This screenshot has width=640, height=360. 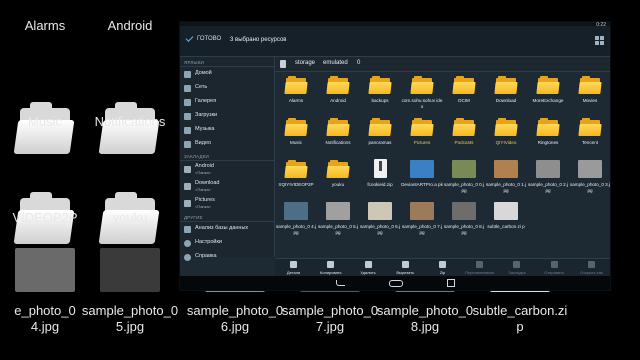 What do you see at coordinates (548, 177) in the screenshot?
I see `file-item: sample_photo_0 2.jpg` at bounding box center [548, 177].